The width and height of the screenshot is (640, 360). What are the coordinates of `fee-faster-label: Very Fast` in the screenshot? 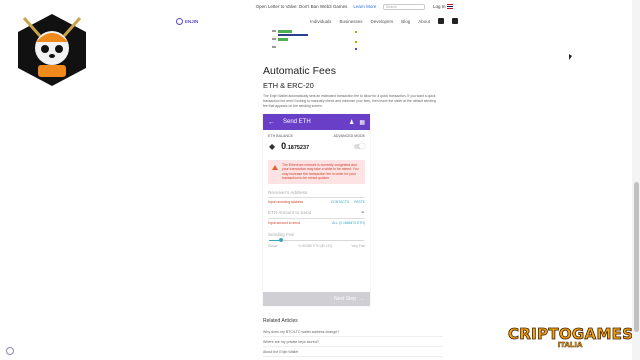 It's located at (358, 245).